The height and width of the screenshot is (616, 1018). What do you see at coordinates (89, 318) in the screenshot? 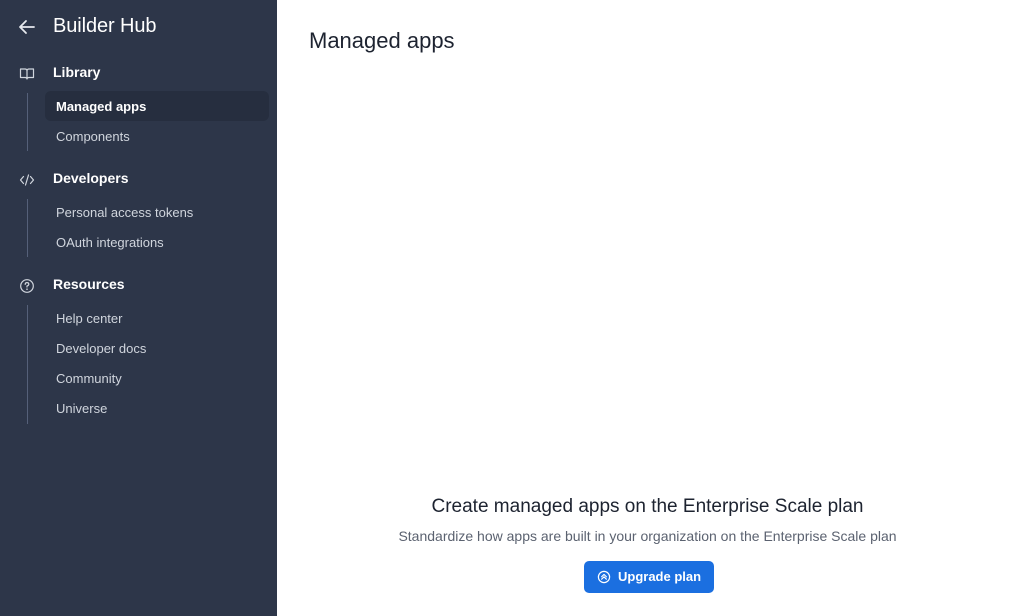
I see `sidebar-item-label: Help center` at bounding box center [89, 318].